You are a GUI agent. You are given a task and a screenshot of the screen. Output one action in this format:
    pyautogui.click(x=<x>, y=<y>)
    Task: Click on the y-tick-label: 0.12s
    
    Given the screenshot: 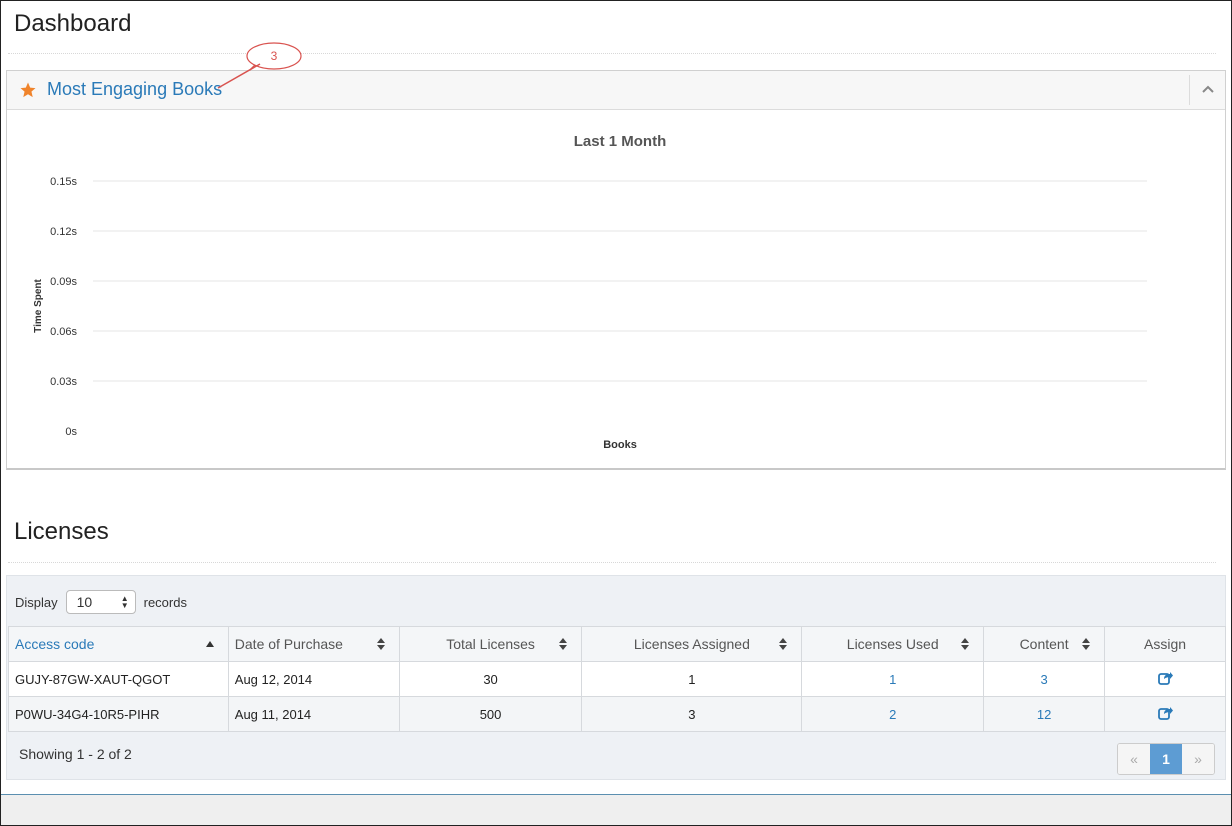 What is the action you would take?
    pyautogui.click(x=63, y=232)
    